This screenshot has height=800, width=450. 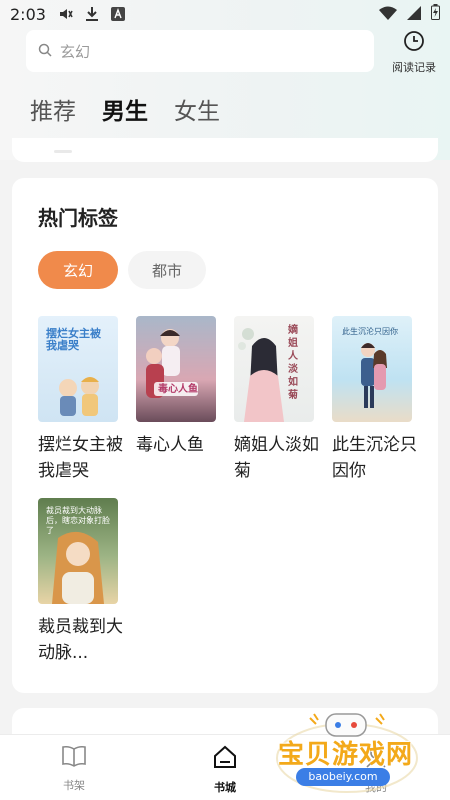 I want to click on signal-icon, so click(x=414, y=14).